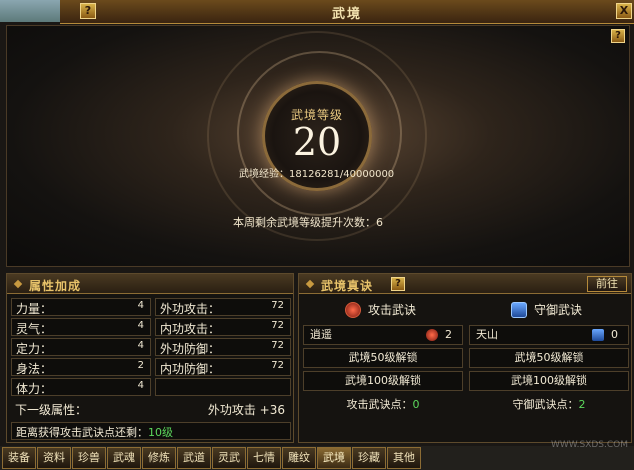  What do you see at coordinates (81, 367) in the screenshot?
I see `attr-cell: 身法： 2` at bounding box center [81, 367].